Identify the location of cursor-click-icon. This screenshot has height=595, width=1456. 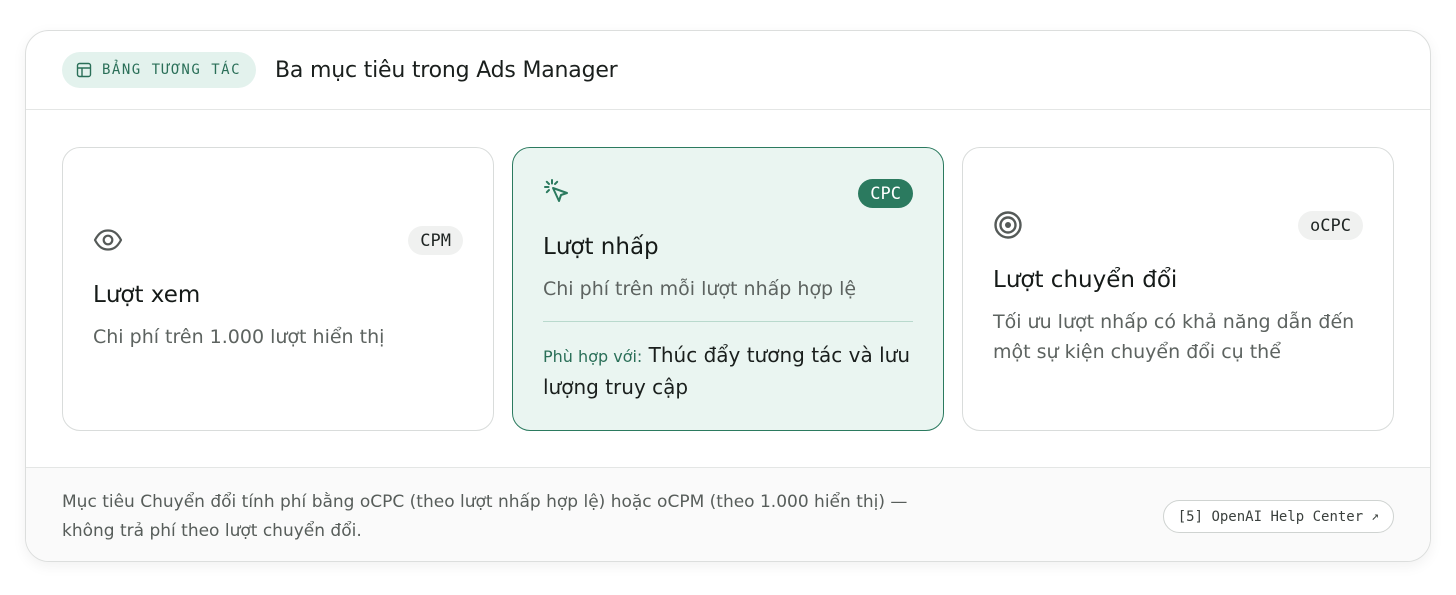
(557, 194).